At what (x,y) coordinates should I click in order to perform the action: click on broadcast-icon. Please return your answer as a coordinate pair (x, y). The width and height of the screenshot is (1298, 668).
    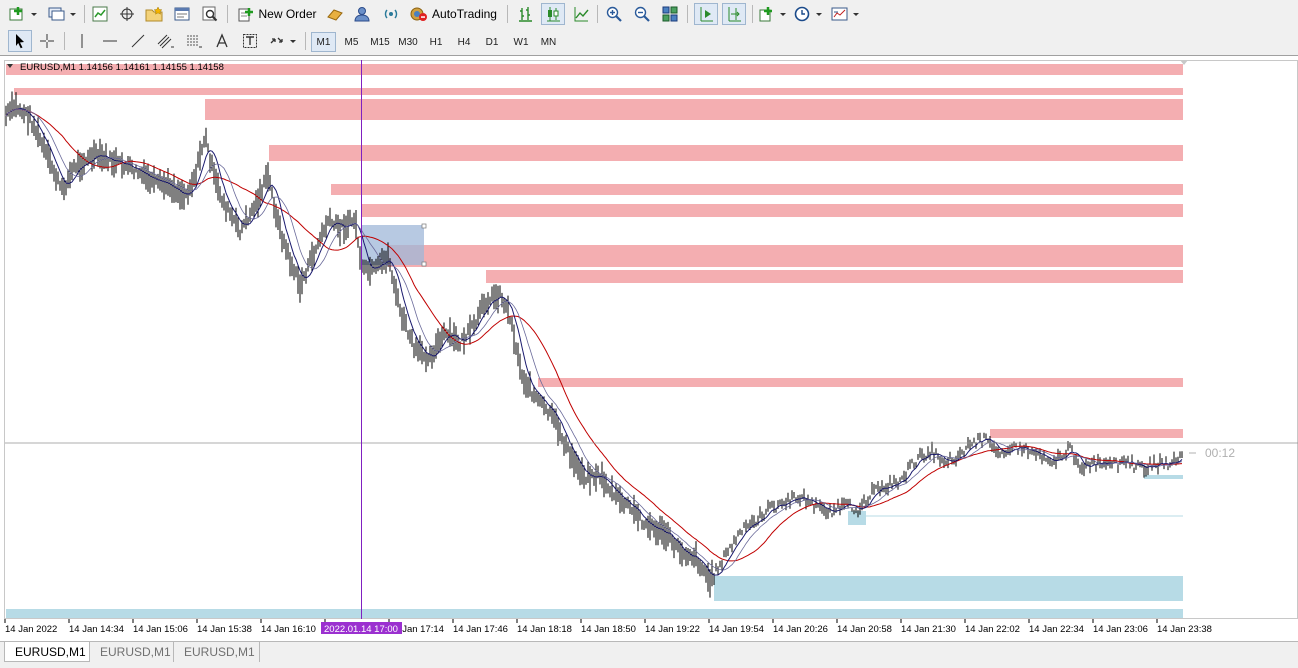
    Looking at the image, I should click on (391, 14).